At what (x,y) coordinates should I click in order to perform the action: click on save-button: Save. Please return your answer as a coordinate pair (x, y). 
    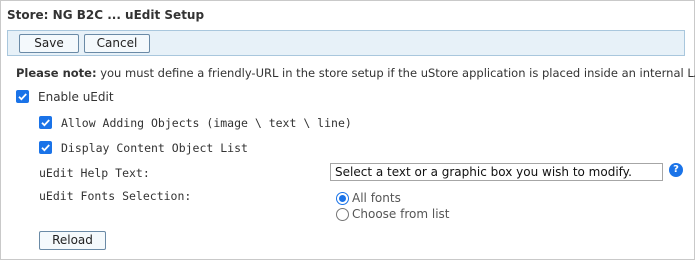
    Looking at the image, I should click on (49, 43).